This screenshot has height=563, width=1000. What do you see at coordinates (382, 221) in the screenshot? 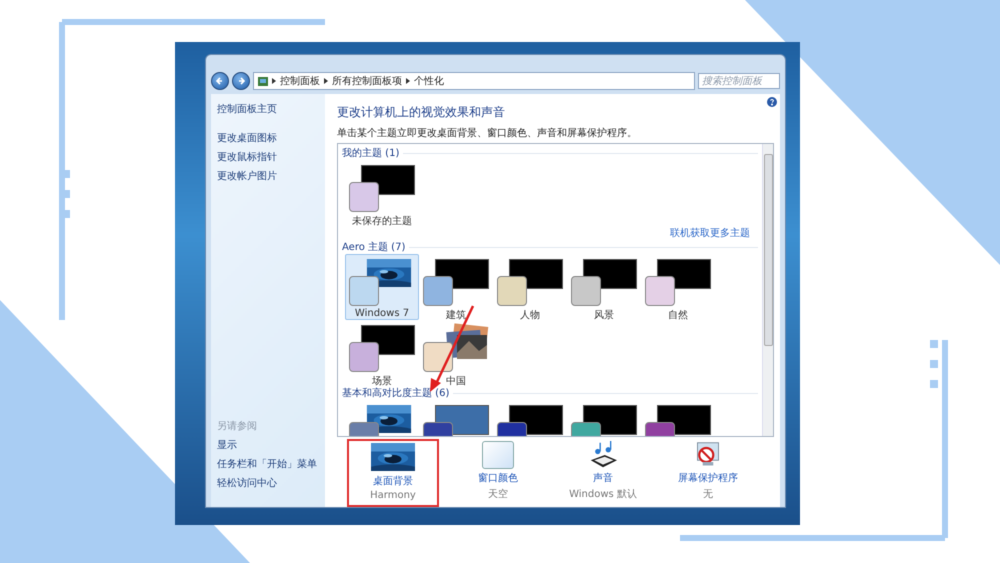
I see `theme-name: 未保存的主题` at bounding box center [382, 221].